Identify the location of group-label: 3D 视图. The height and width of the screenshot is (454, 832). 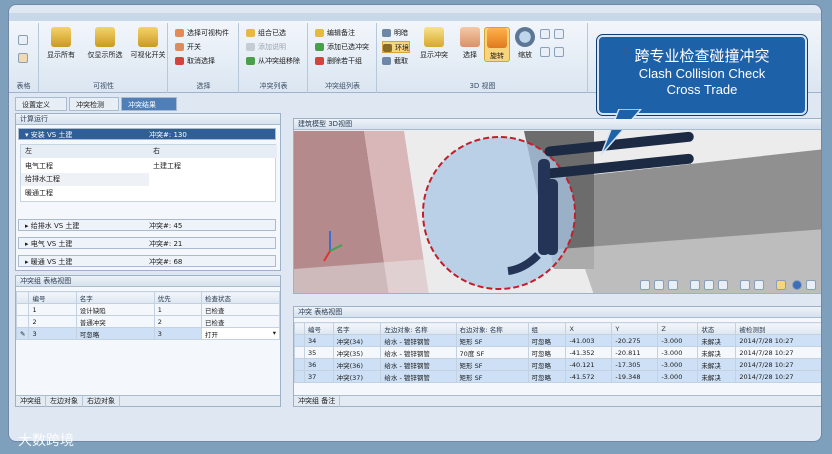
(482, 86).